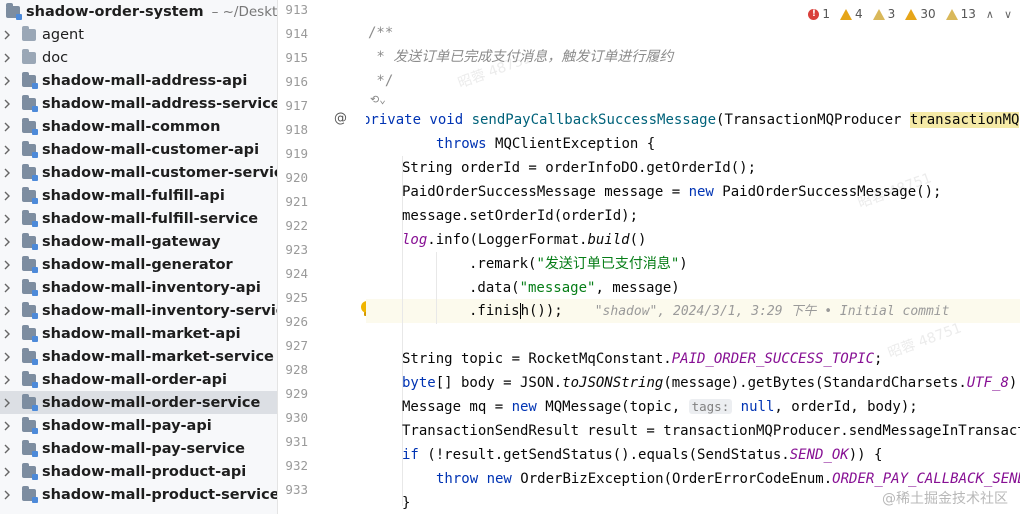 The image size is (1020, 514). Describe the element at coordinates (340, 118) in the screenshot. I see `override-icon: @` at that location.